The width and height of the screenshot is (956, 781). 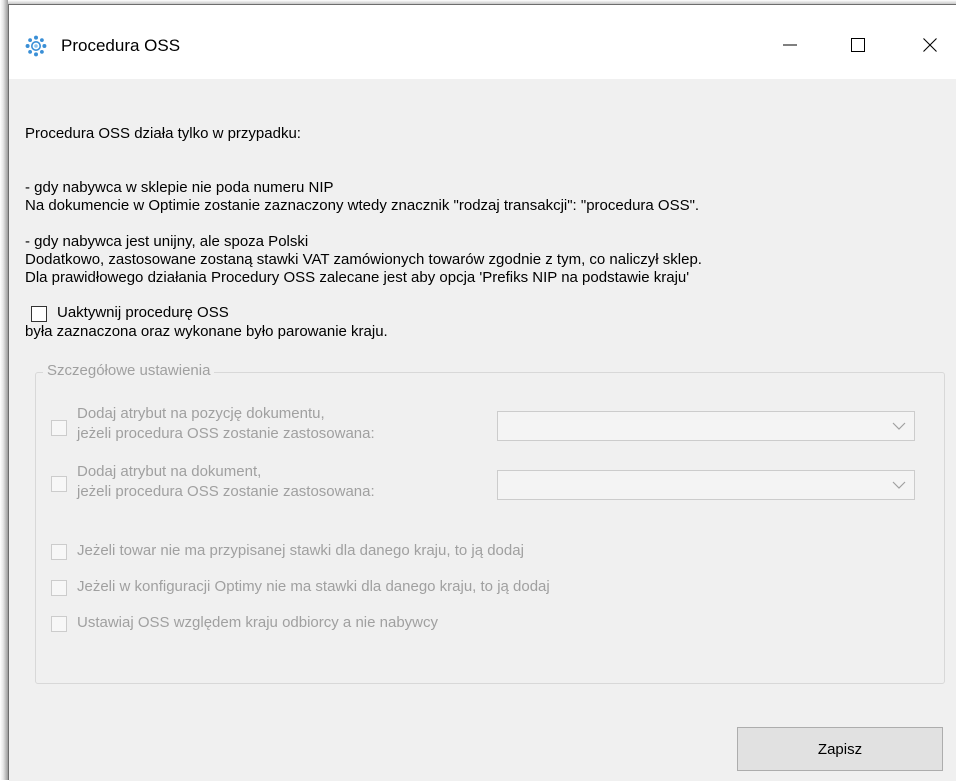 I want to click on info-line: Procedura OSS działa tylko w przypadku:, so click(x=163, y=133).